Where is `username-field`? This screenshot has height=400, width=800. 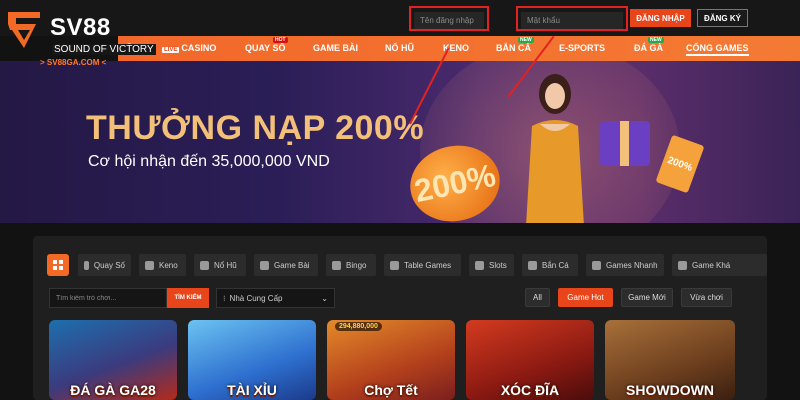
username-field is located at coordinates (449, 20).